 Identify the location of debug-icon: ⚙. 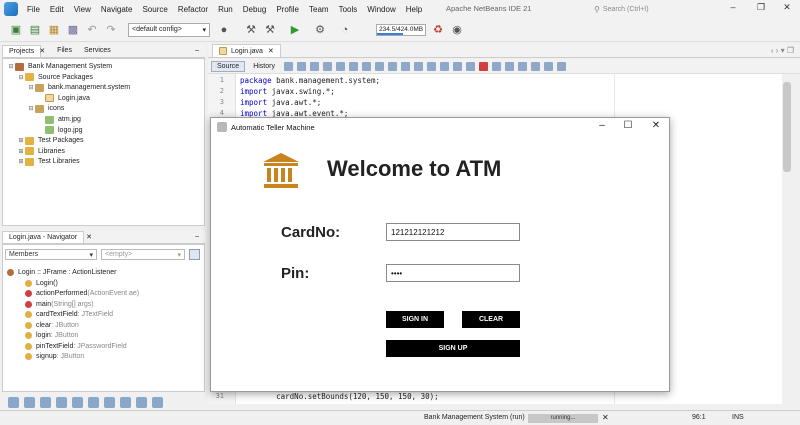
(320, 30).